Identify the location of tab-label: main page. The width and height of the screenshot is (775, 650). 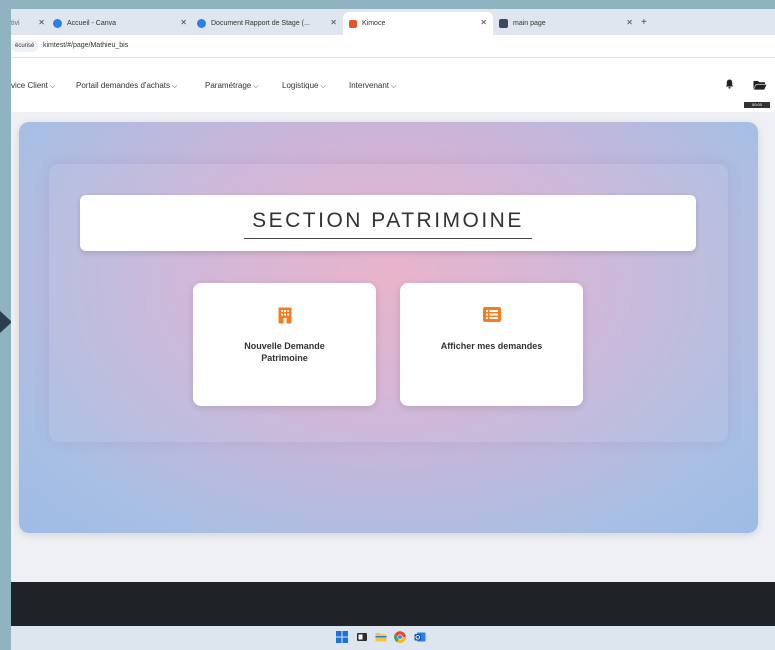
(529, 23).